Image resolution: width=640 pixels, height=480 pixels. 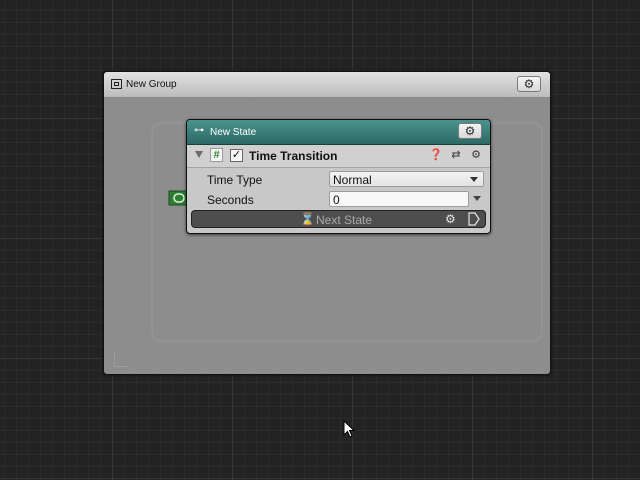 What do you see at coordinates (216, 155) in the screenshot?
I see `script-hash-icon: #` at bounding box center [216, 155].